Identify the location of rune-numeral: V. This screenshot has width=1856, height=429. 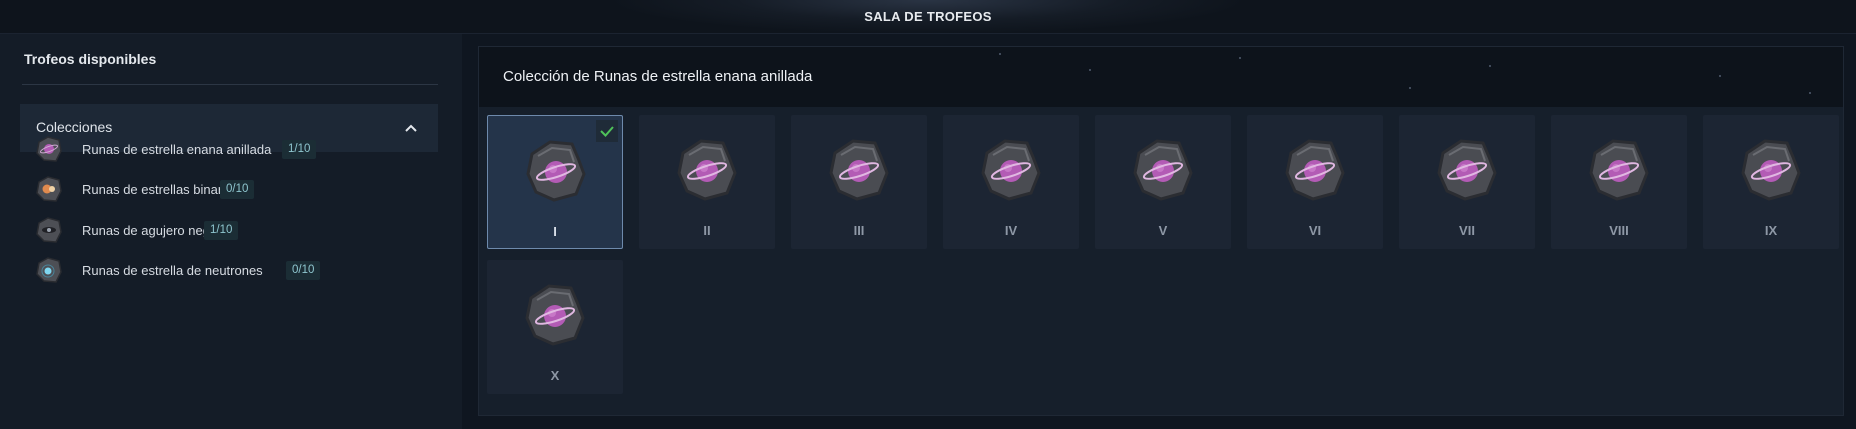
(1163, 230).